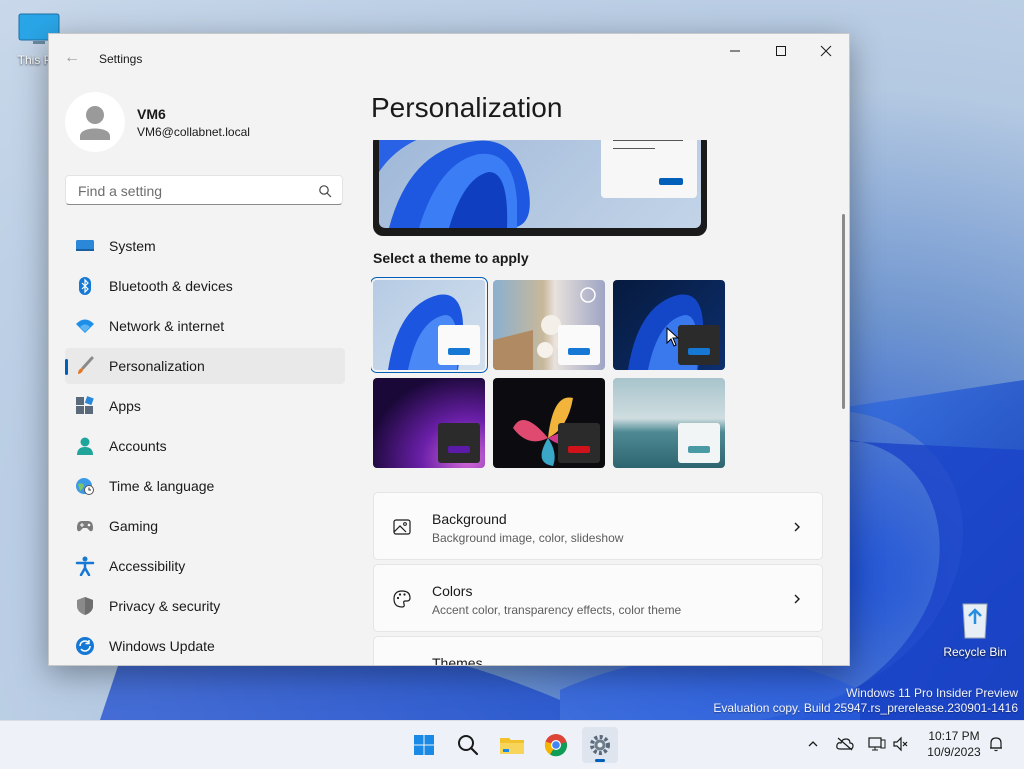 The width and height of the screenshot is (1024, 769). Describe the element at coordinates (600, 760) in the screenshot. I see `active-app-indicator` at that location.